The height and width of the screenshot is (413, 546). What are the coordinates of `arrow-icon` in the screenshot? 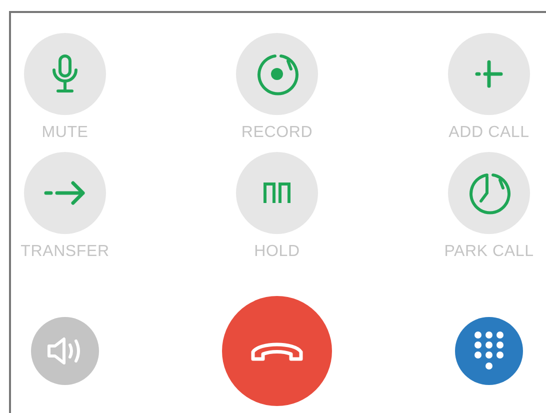 It's located at (65, 193).